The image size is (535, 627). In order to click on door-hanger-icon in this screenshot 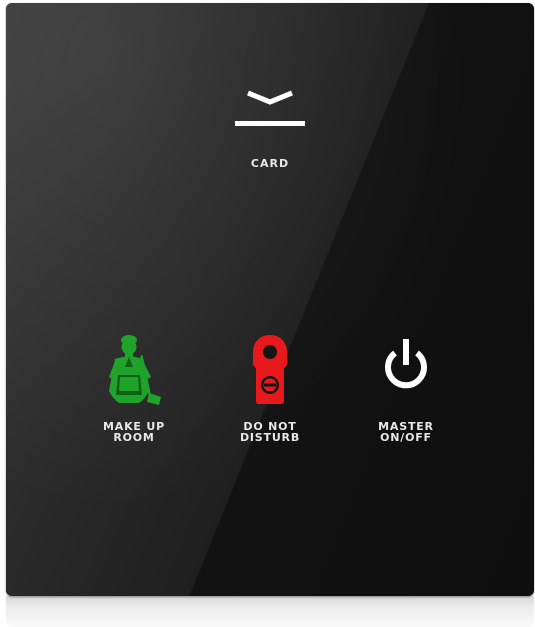, I will do `click(270, 369)`.